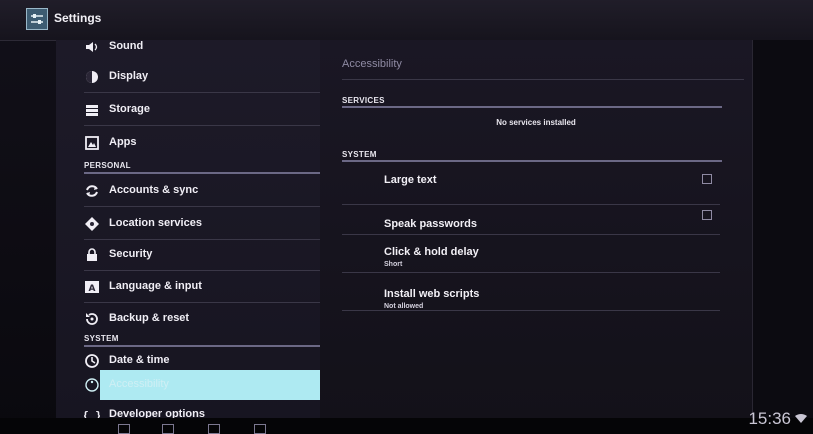 Image resolution: width=813 pixels, height=434 pixels. What do you see at coordinates (92, 385) in the screenshot?
I see `accessibility-icon` at bounding box center [92, 385].